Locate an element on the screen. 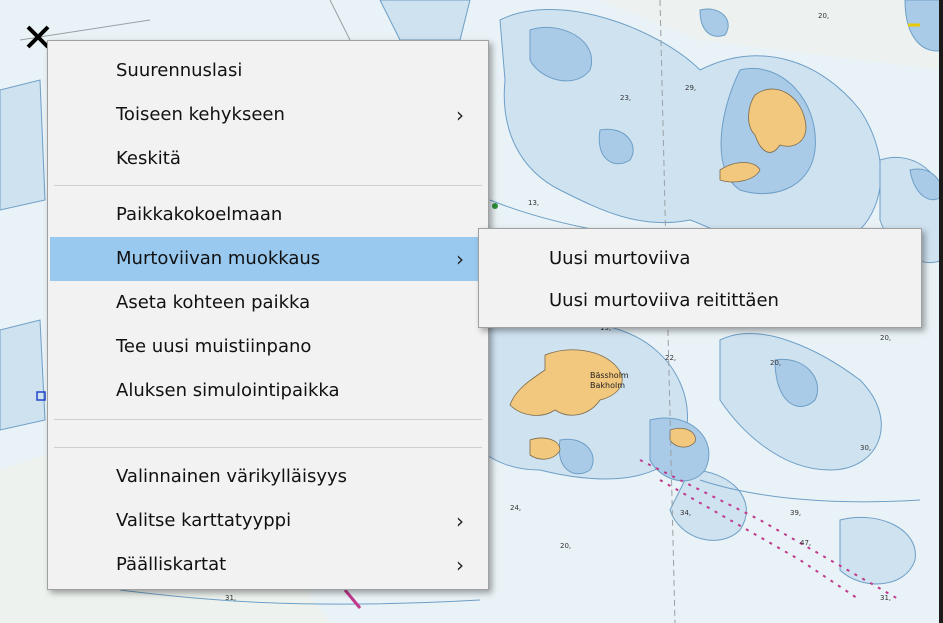 Image resolution: width=943 pixels, height=623 pixels. depth-sounding: 23, is located at coordinates (625, 98).